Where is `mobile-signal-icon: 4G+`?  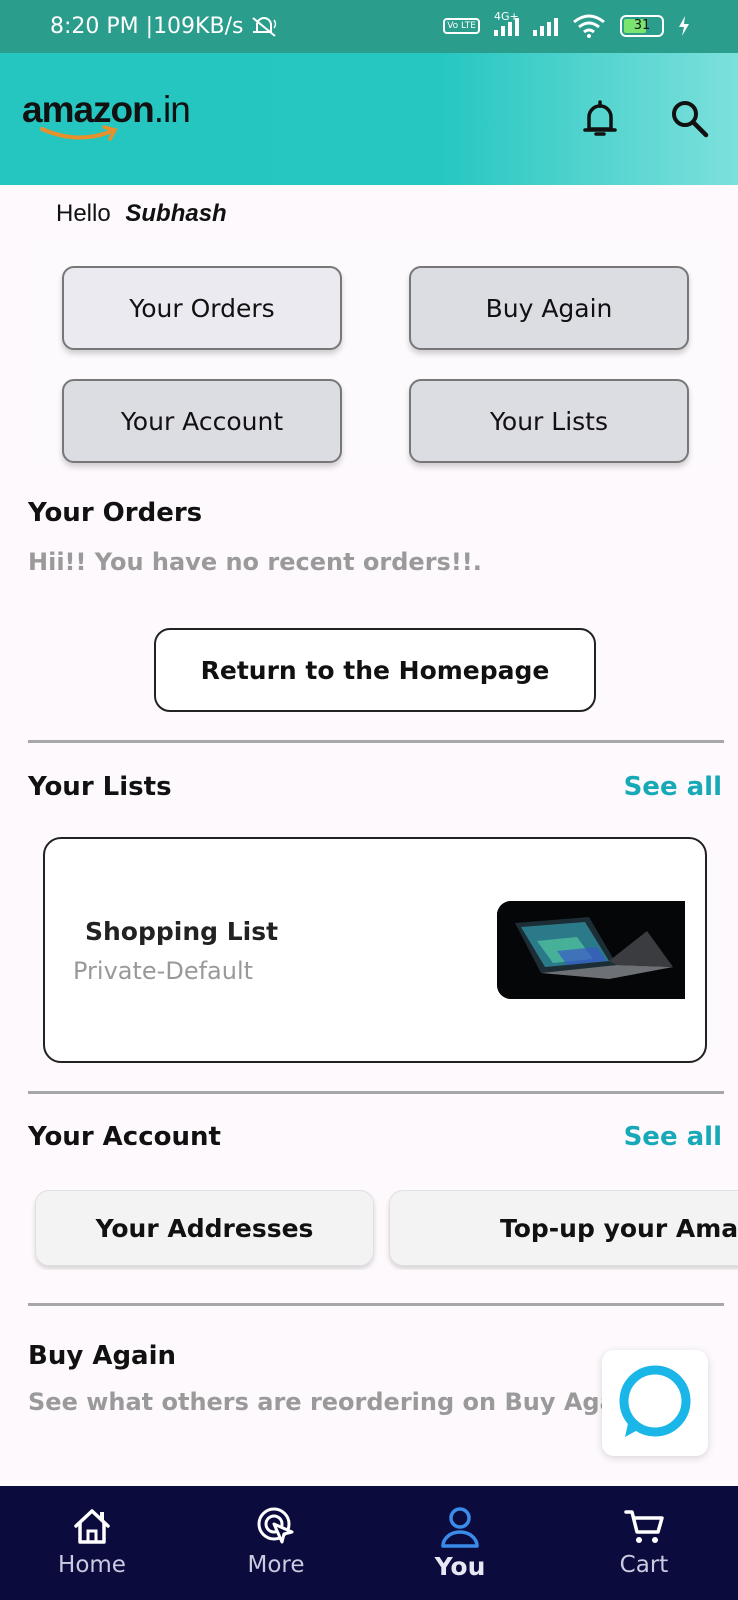
mobile-signal-icon: 4G+ is located at coordinates (506, 23).